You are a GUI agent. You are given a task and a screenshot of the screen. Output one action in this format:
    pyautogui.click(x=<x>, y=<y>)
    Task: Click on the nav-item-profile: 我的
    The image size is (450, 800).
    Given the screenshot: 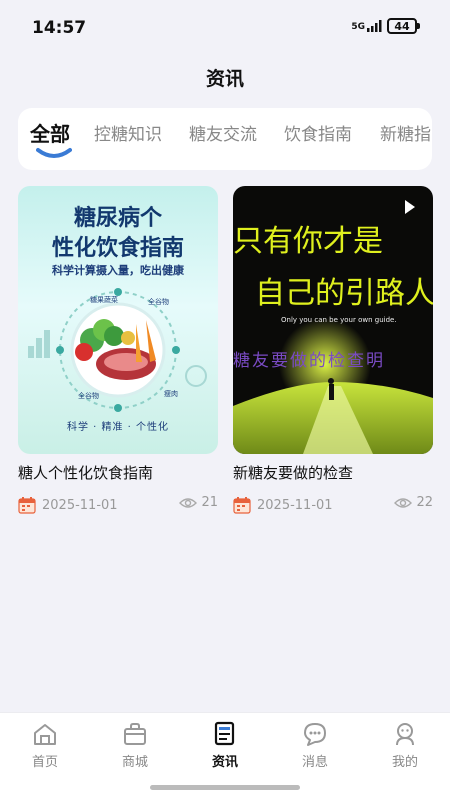 What is the action you would take?
    pyautogui.click(x=405, y=745)
    